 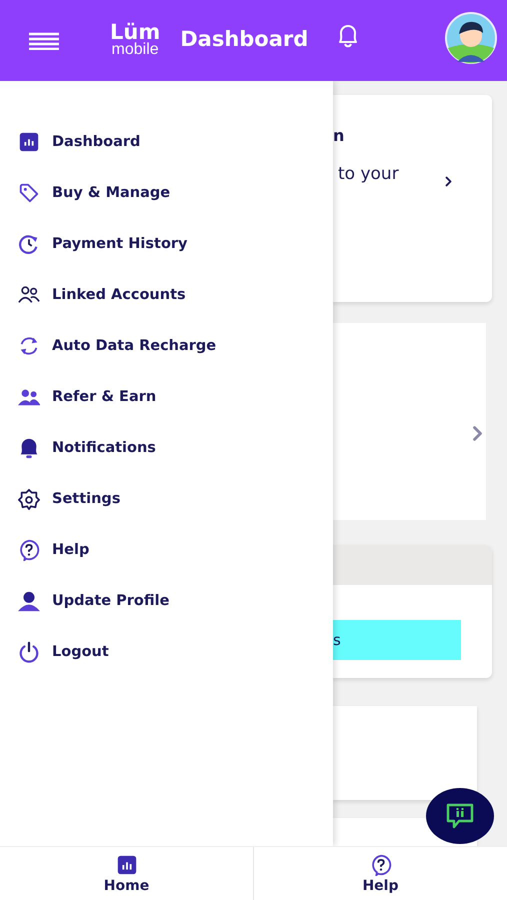 What do you see at coordinates (460, 816) in the screenshot?
I see `chat-icon` at bounding box center [460, 816].